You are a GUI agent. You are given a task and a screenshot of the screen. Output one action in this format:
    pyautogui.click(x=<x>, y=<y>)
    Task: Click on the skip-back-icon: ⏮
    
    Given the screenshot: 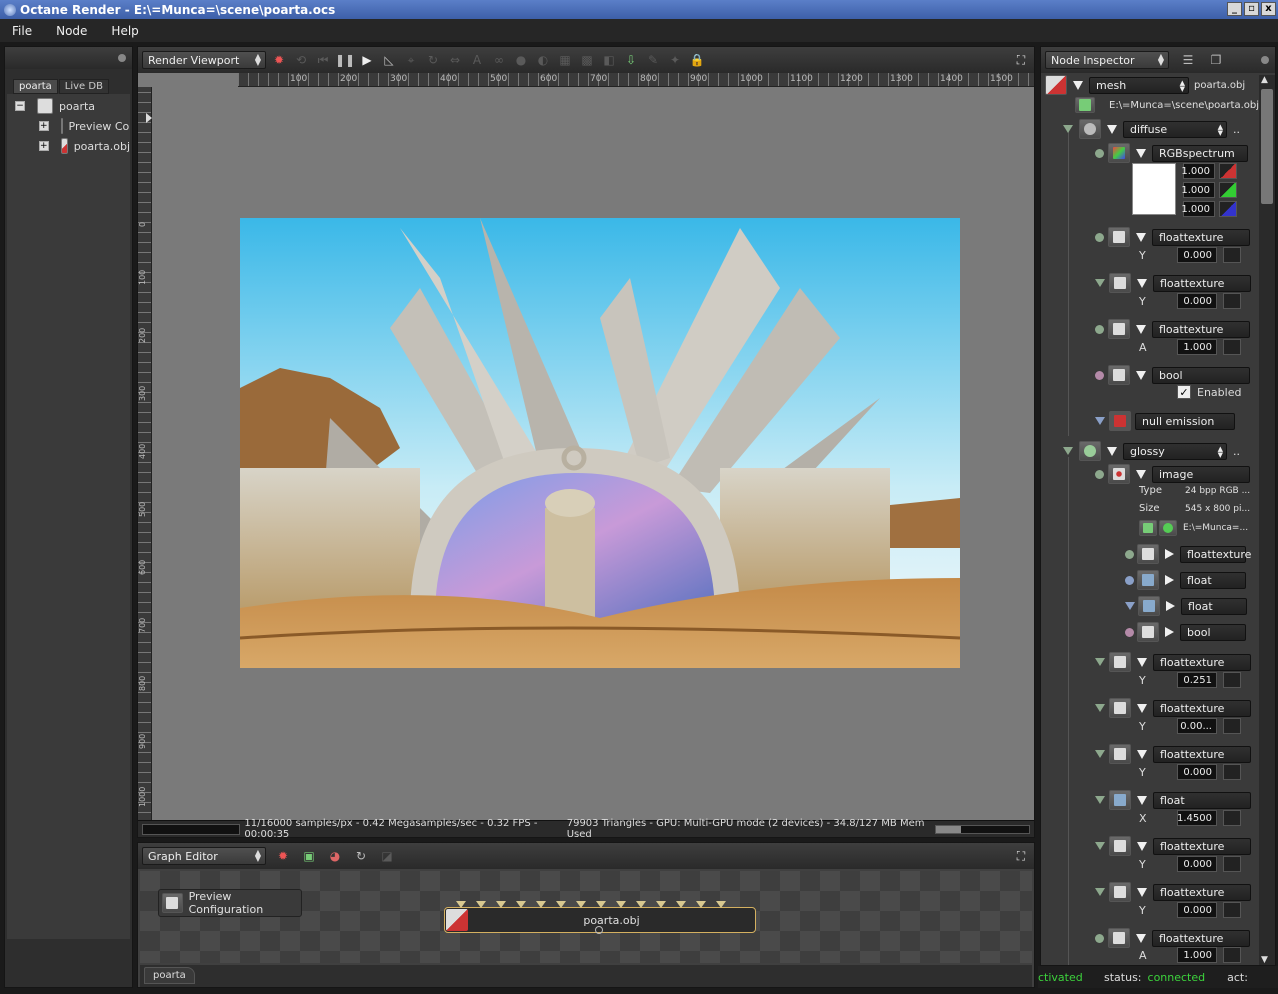 What is the action you would take?
    pyautogui.click(x=323, y=60)
    